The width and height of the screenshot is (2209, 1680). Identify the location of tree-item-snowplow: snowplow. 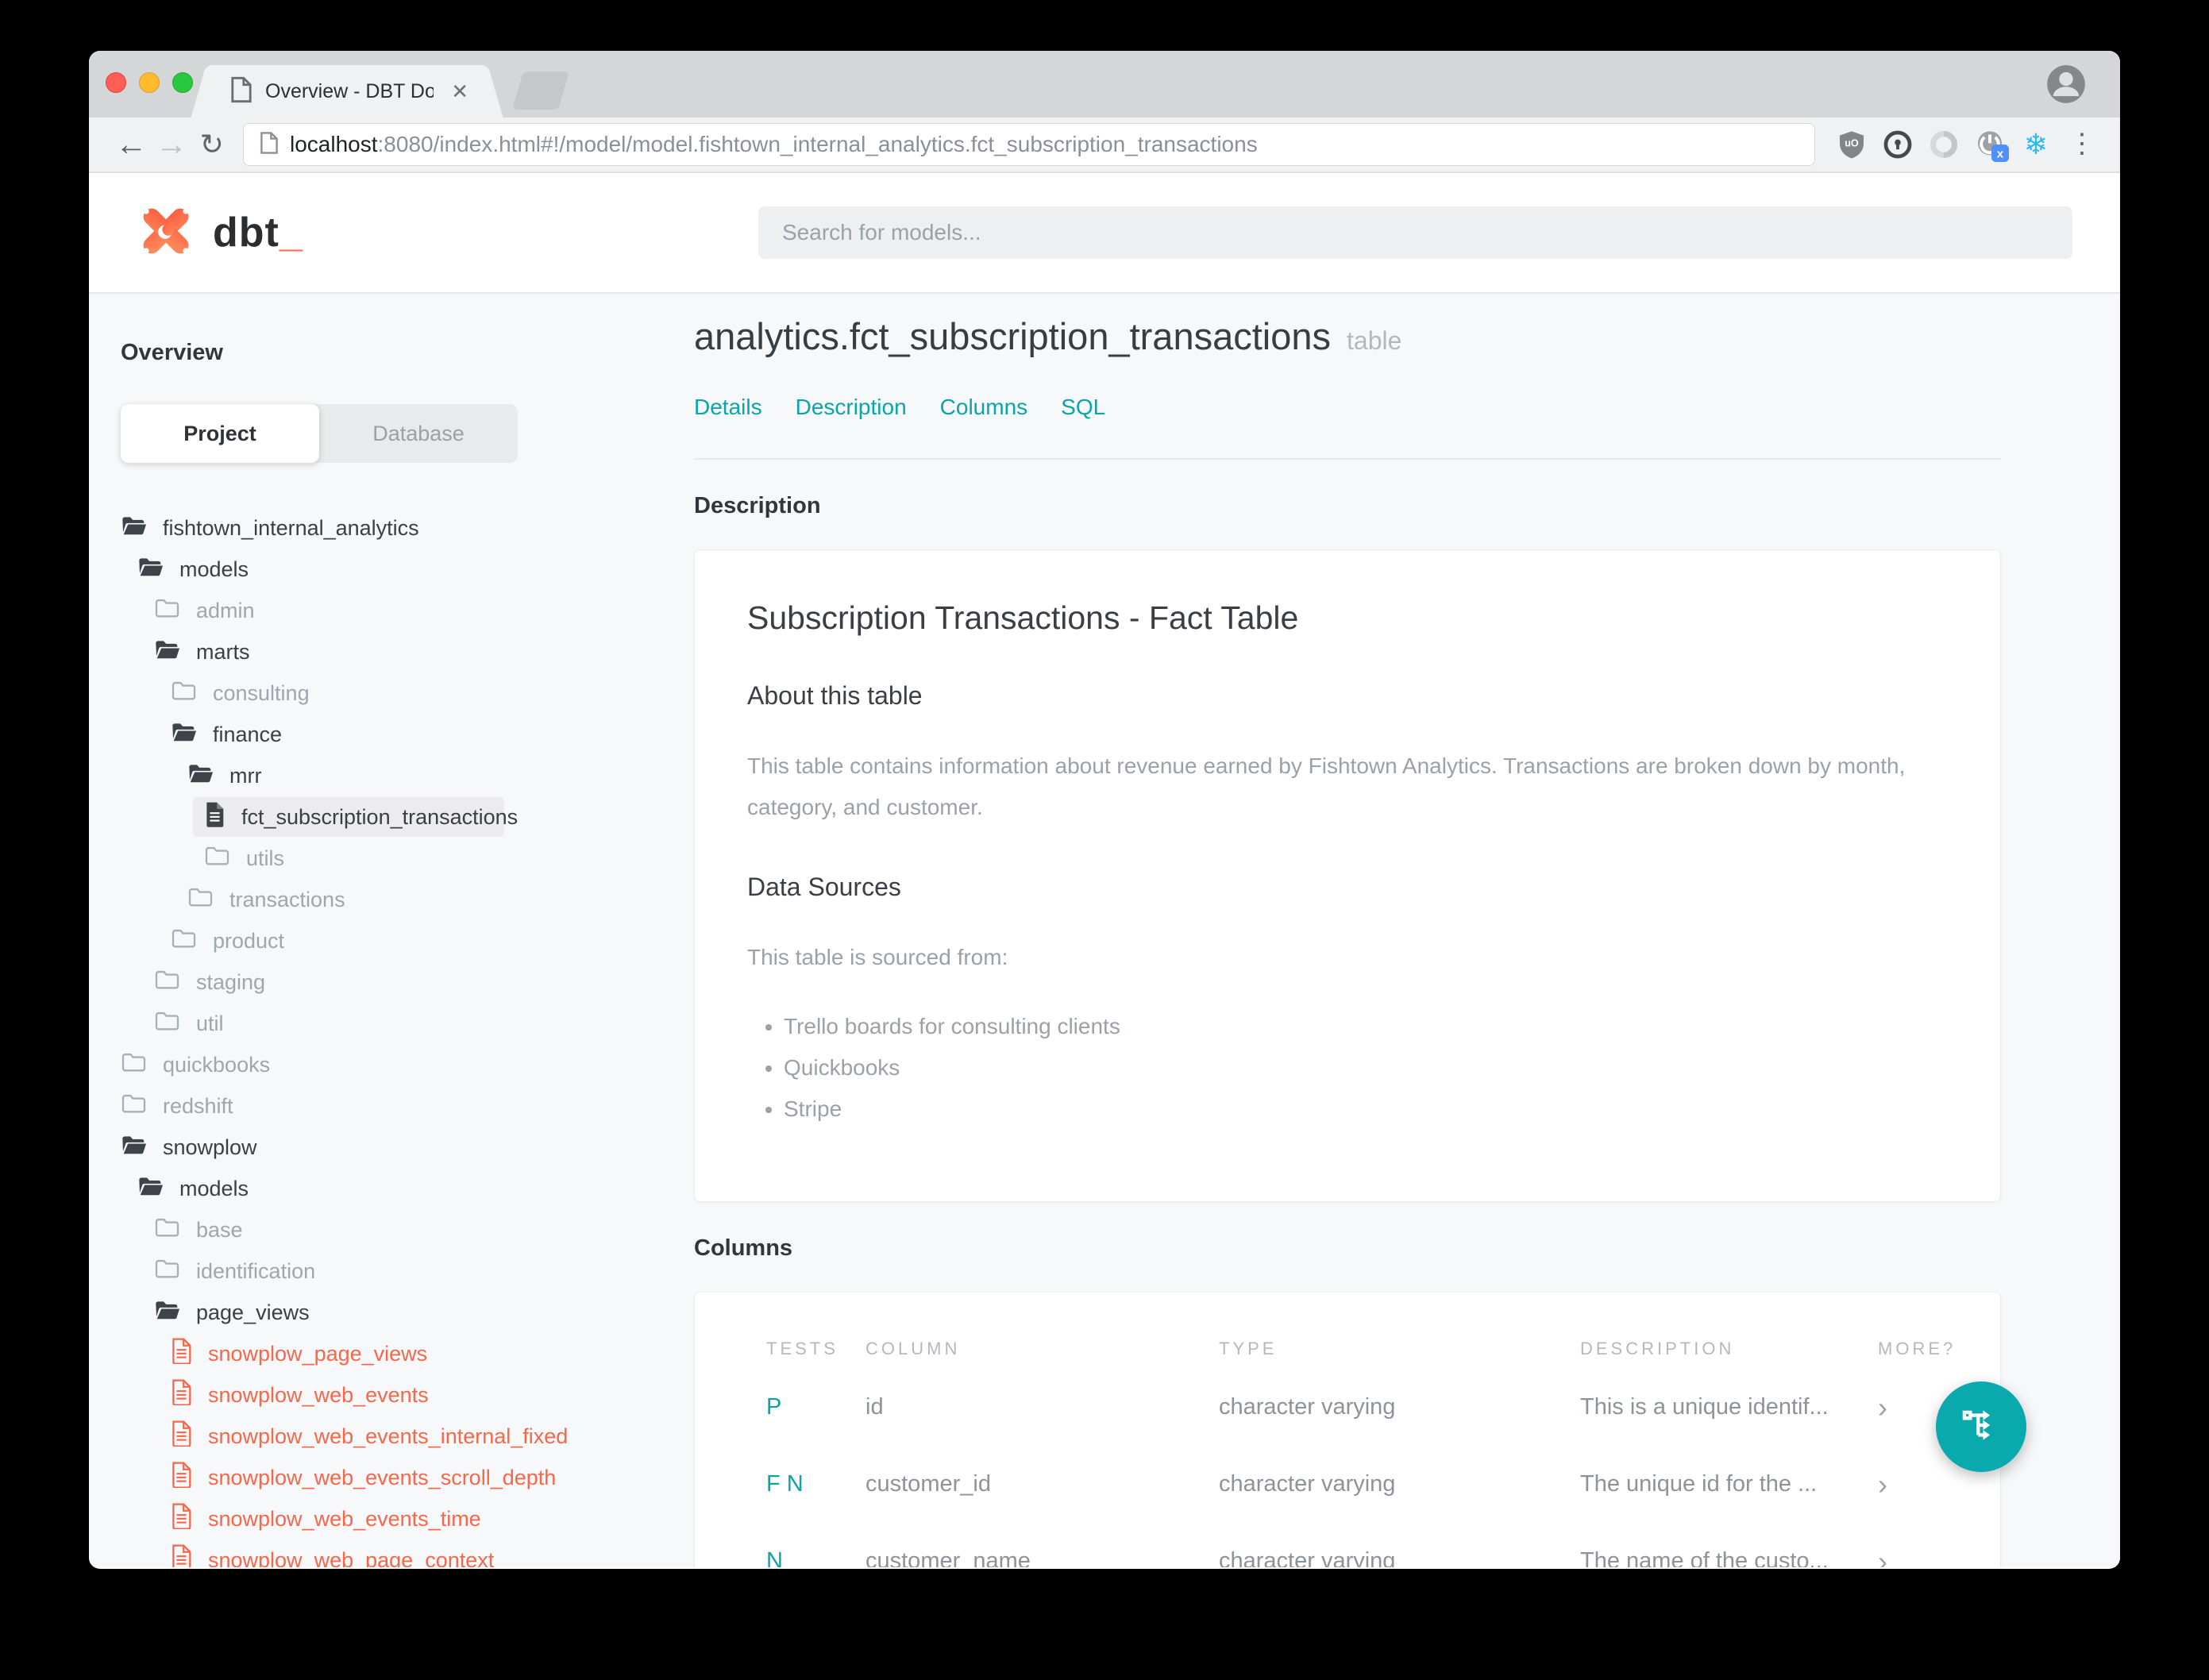
(399, 1147).